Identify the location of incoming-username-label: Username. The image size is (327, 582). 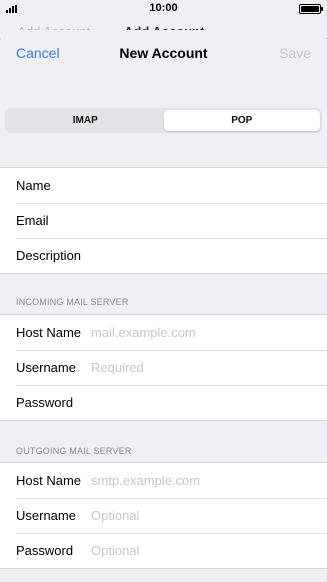
(46, 367).